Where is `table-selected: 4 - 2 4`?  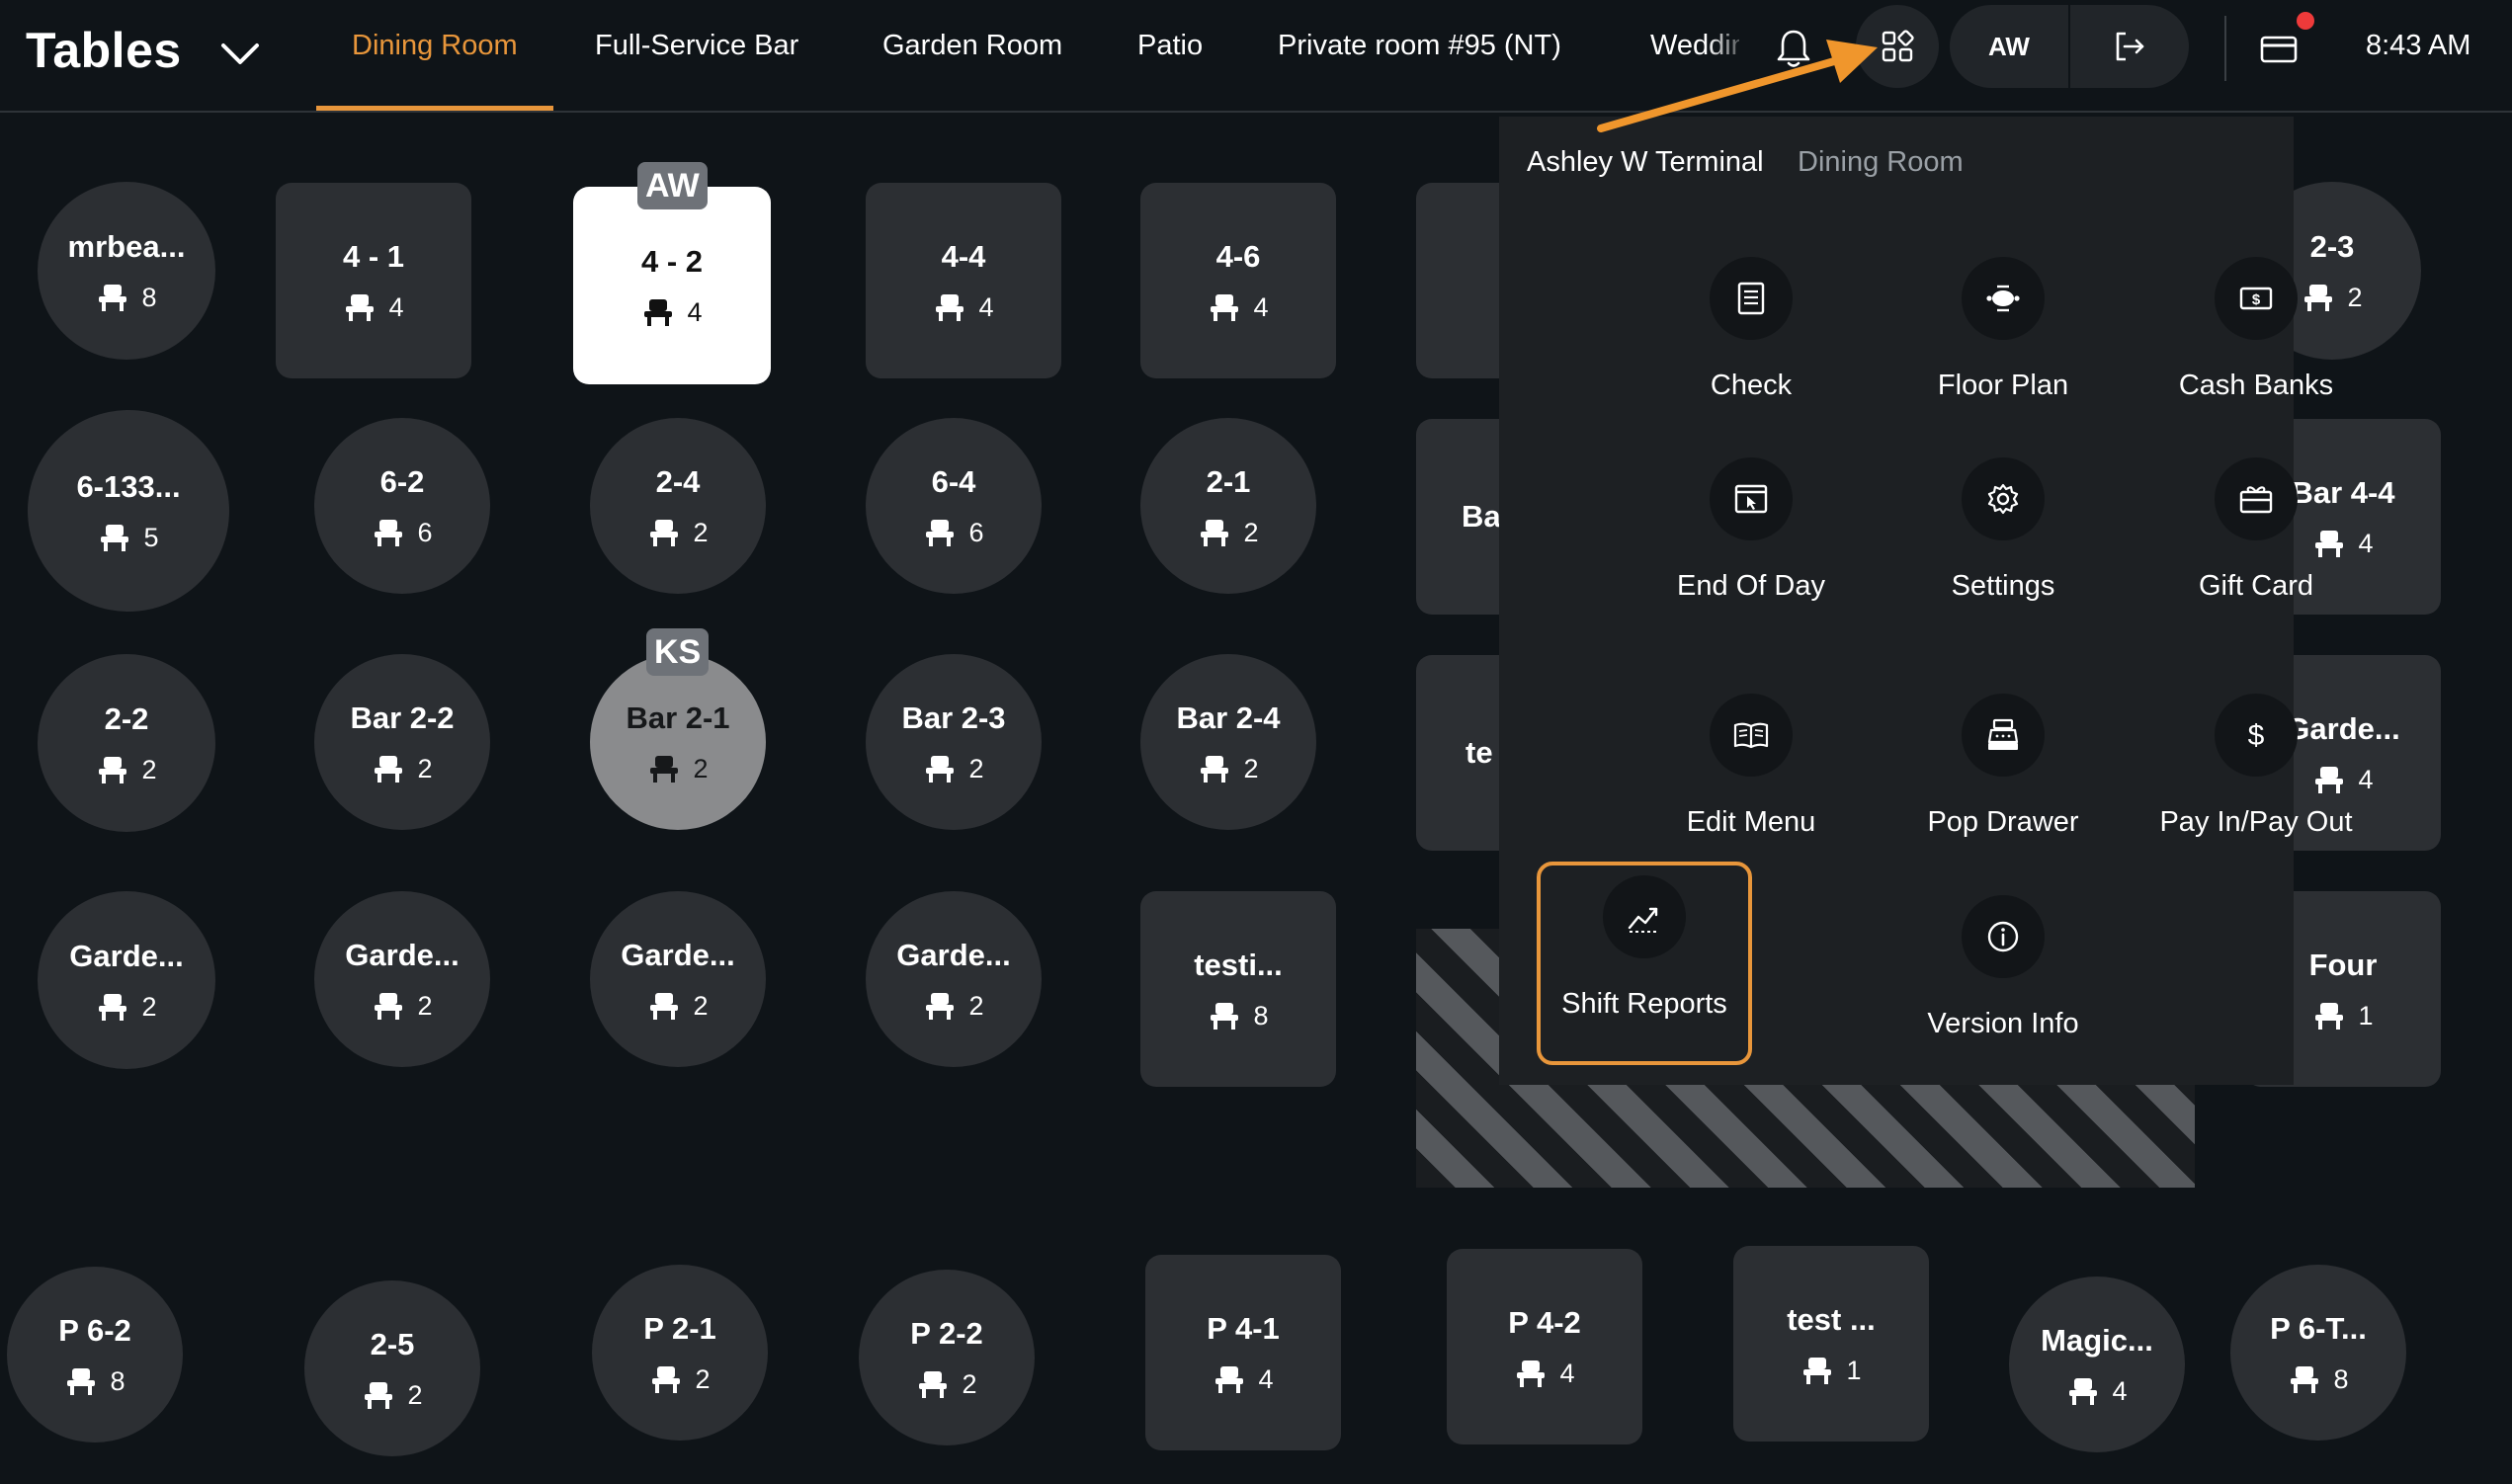
table-selected: 4 - 2 4 is located at coordinates (672, 285).